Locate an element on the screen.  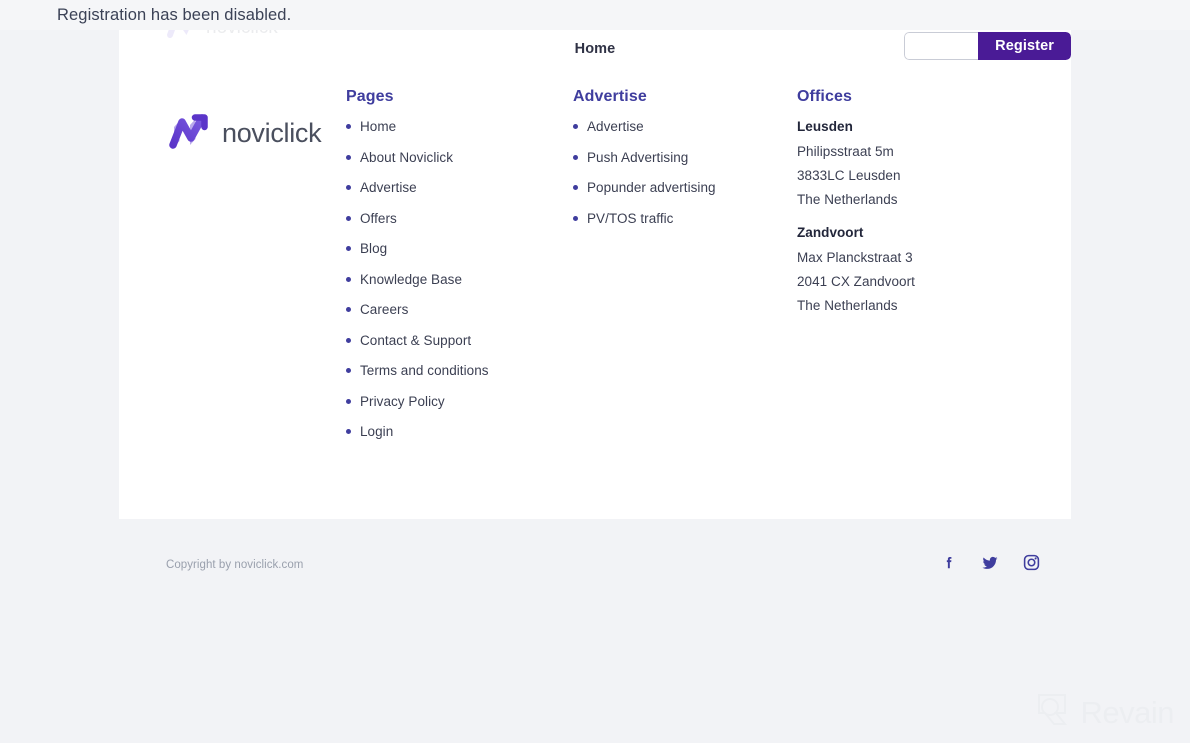
footer-column-offices-title: Offices is located at coordinates (824, 96).